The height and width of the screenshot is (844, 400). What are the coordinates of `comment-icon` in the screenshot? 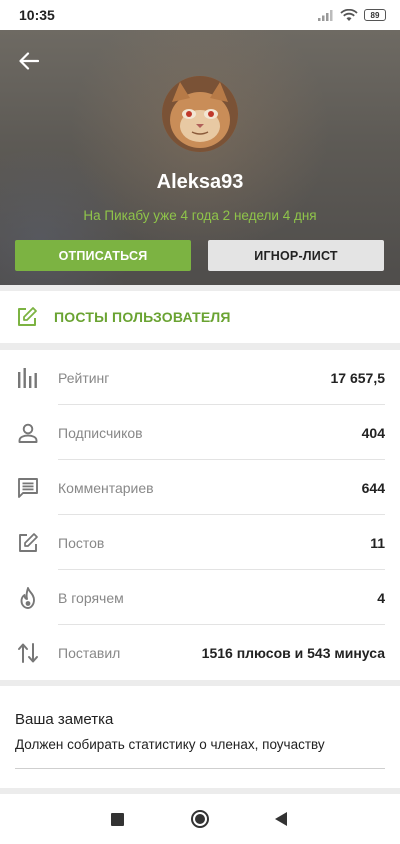 It's located at (28, 488).